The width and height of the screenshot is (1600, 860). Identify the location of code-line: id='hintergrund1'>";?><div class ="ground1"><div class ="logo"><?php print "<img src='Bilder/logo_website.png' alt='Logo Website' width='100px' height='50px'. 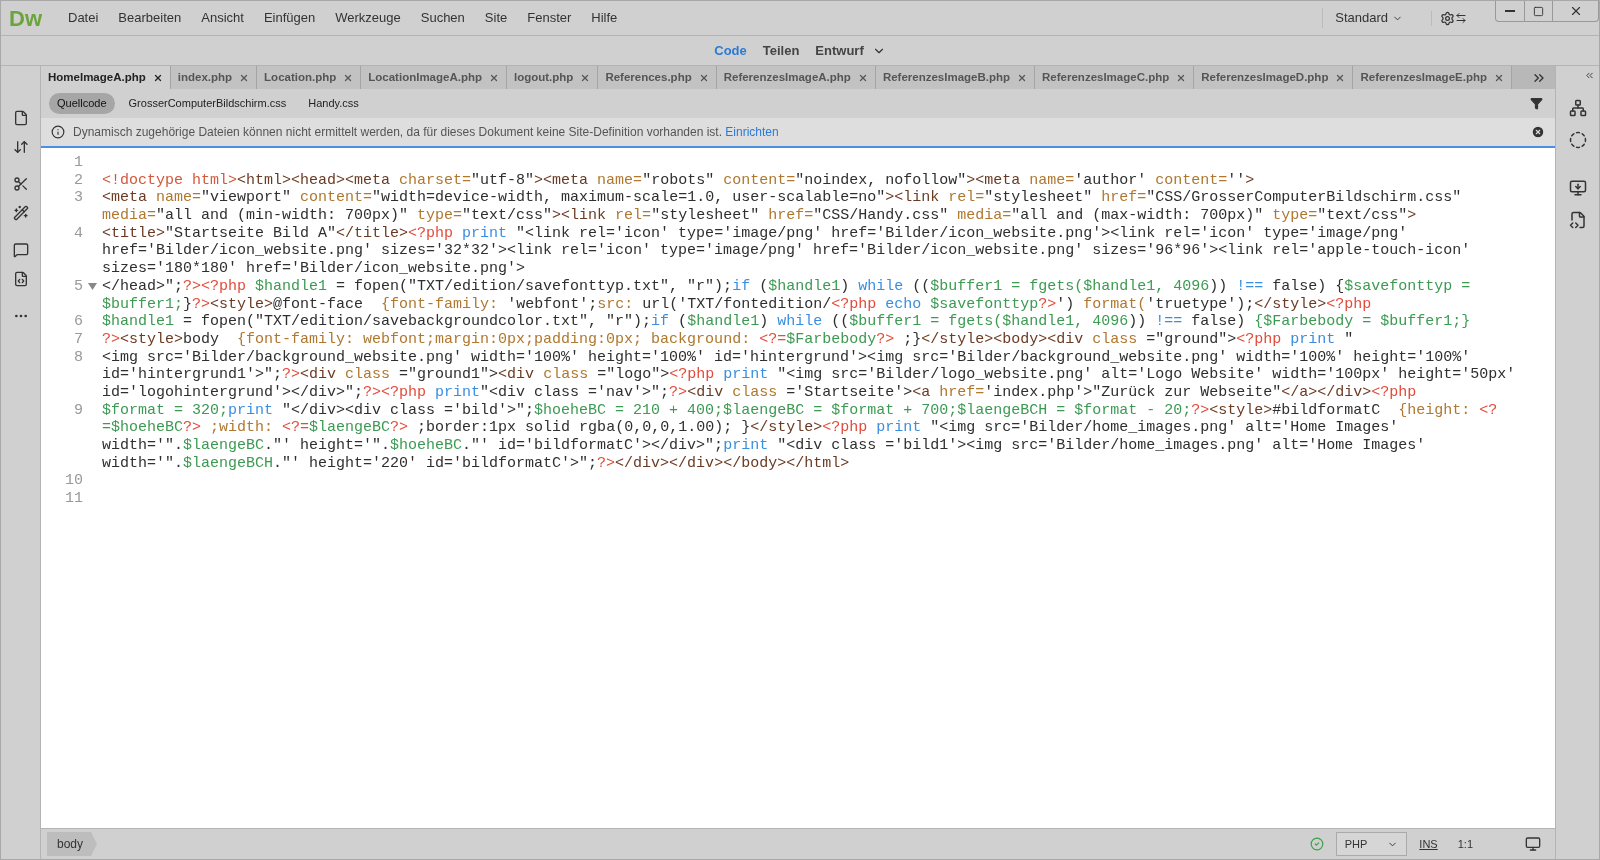
(809, 375).